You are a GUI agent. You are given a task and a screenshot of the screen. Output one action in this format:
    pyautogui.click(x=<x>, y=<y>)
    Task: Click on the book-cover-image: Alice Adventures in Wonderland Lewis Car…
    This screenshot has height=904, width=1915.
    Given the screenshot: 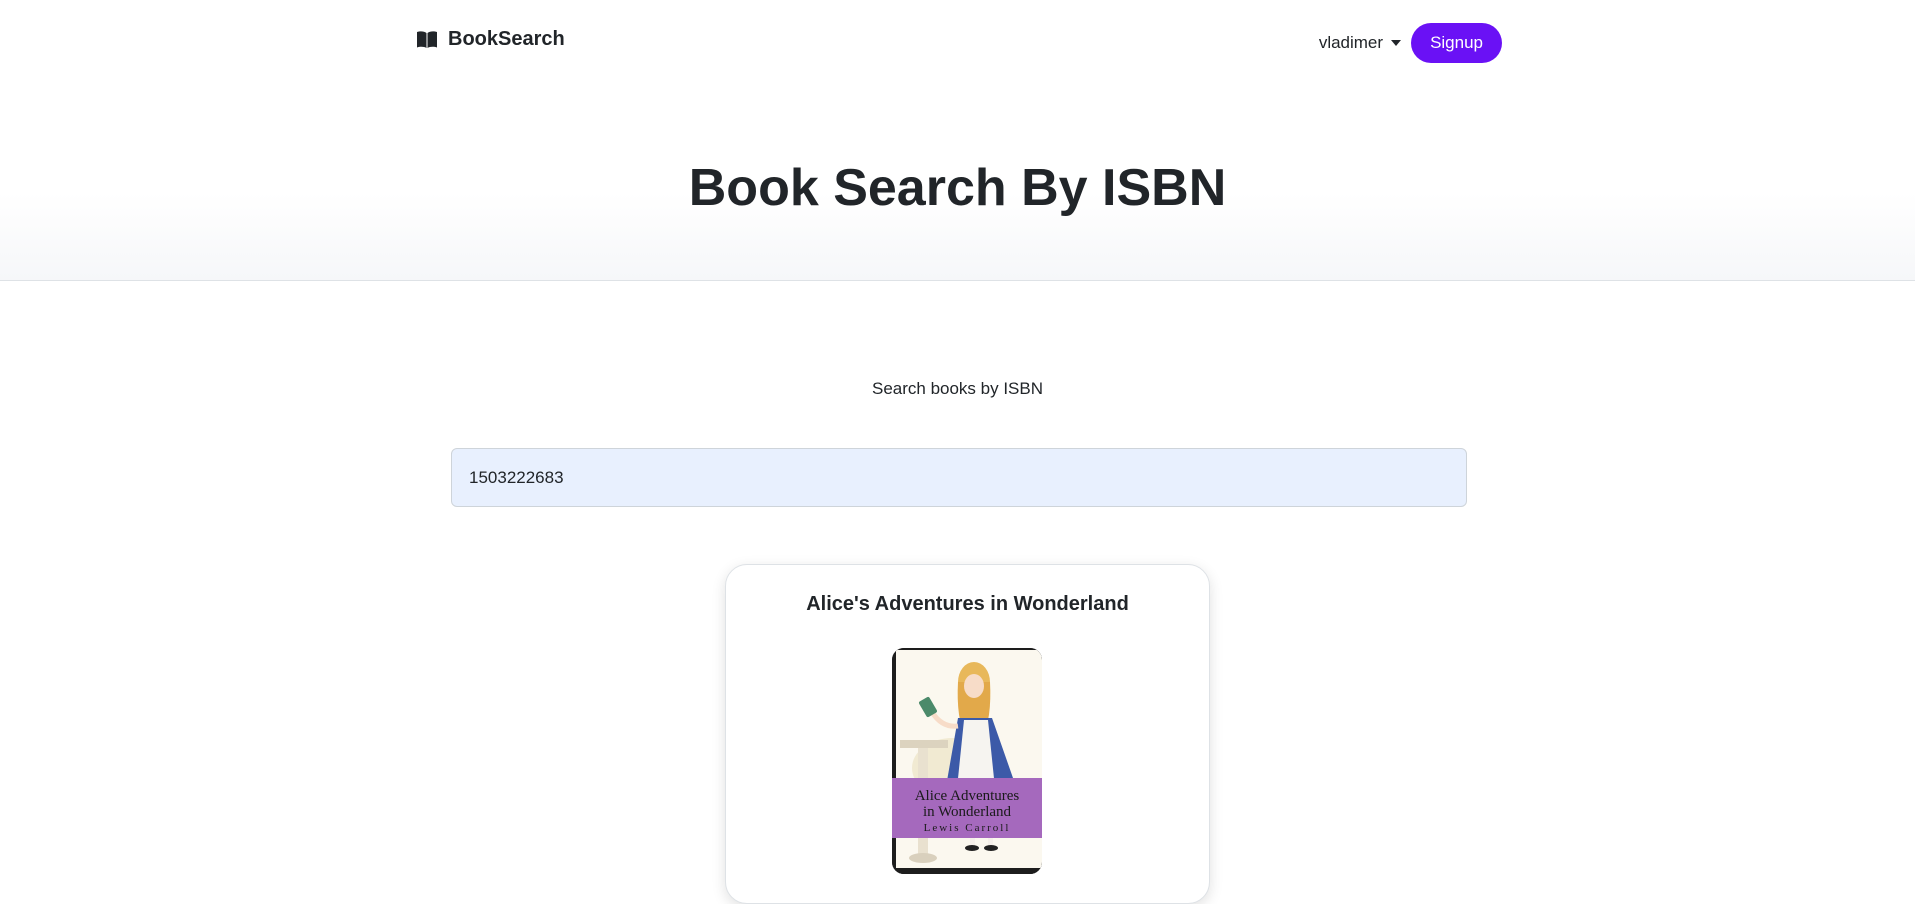 What is the action you would take?
    pyautogui.click(x=967, y=761)
    